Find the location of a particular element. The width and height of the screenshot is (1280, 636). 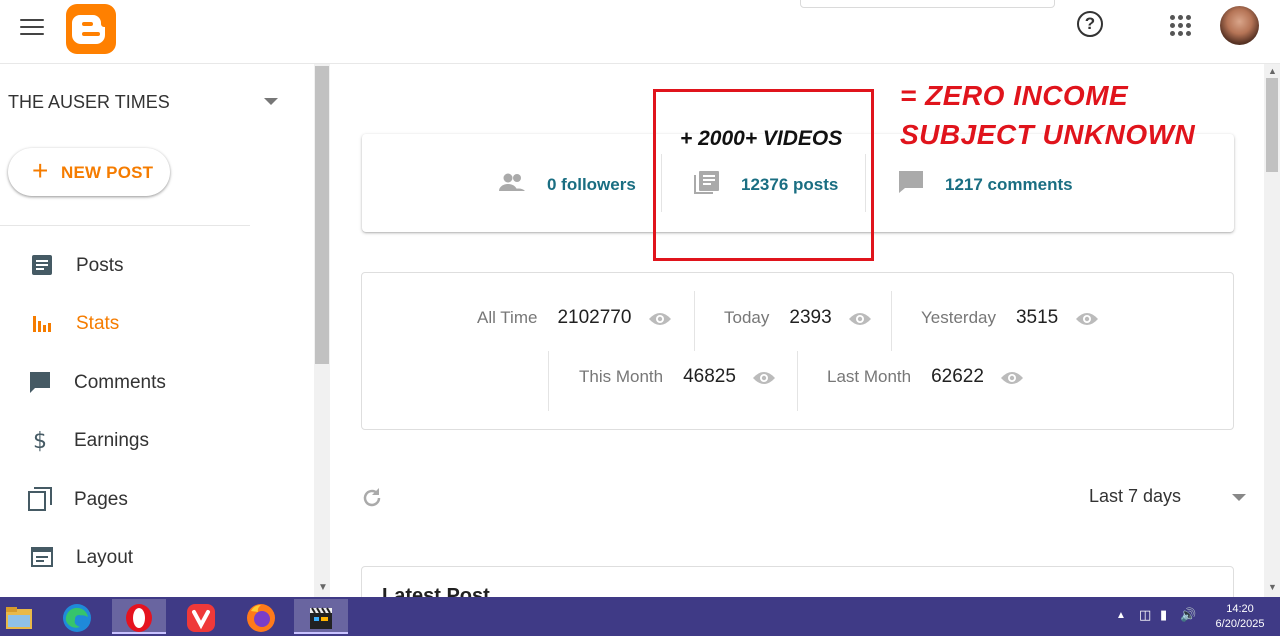

taskbar-vivaldi is located at coordinates (201, 616).